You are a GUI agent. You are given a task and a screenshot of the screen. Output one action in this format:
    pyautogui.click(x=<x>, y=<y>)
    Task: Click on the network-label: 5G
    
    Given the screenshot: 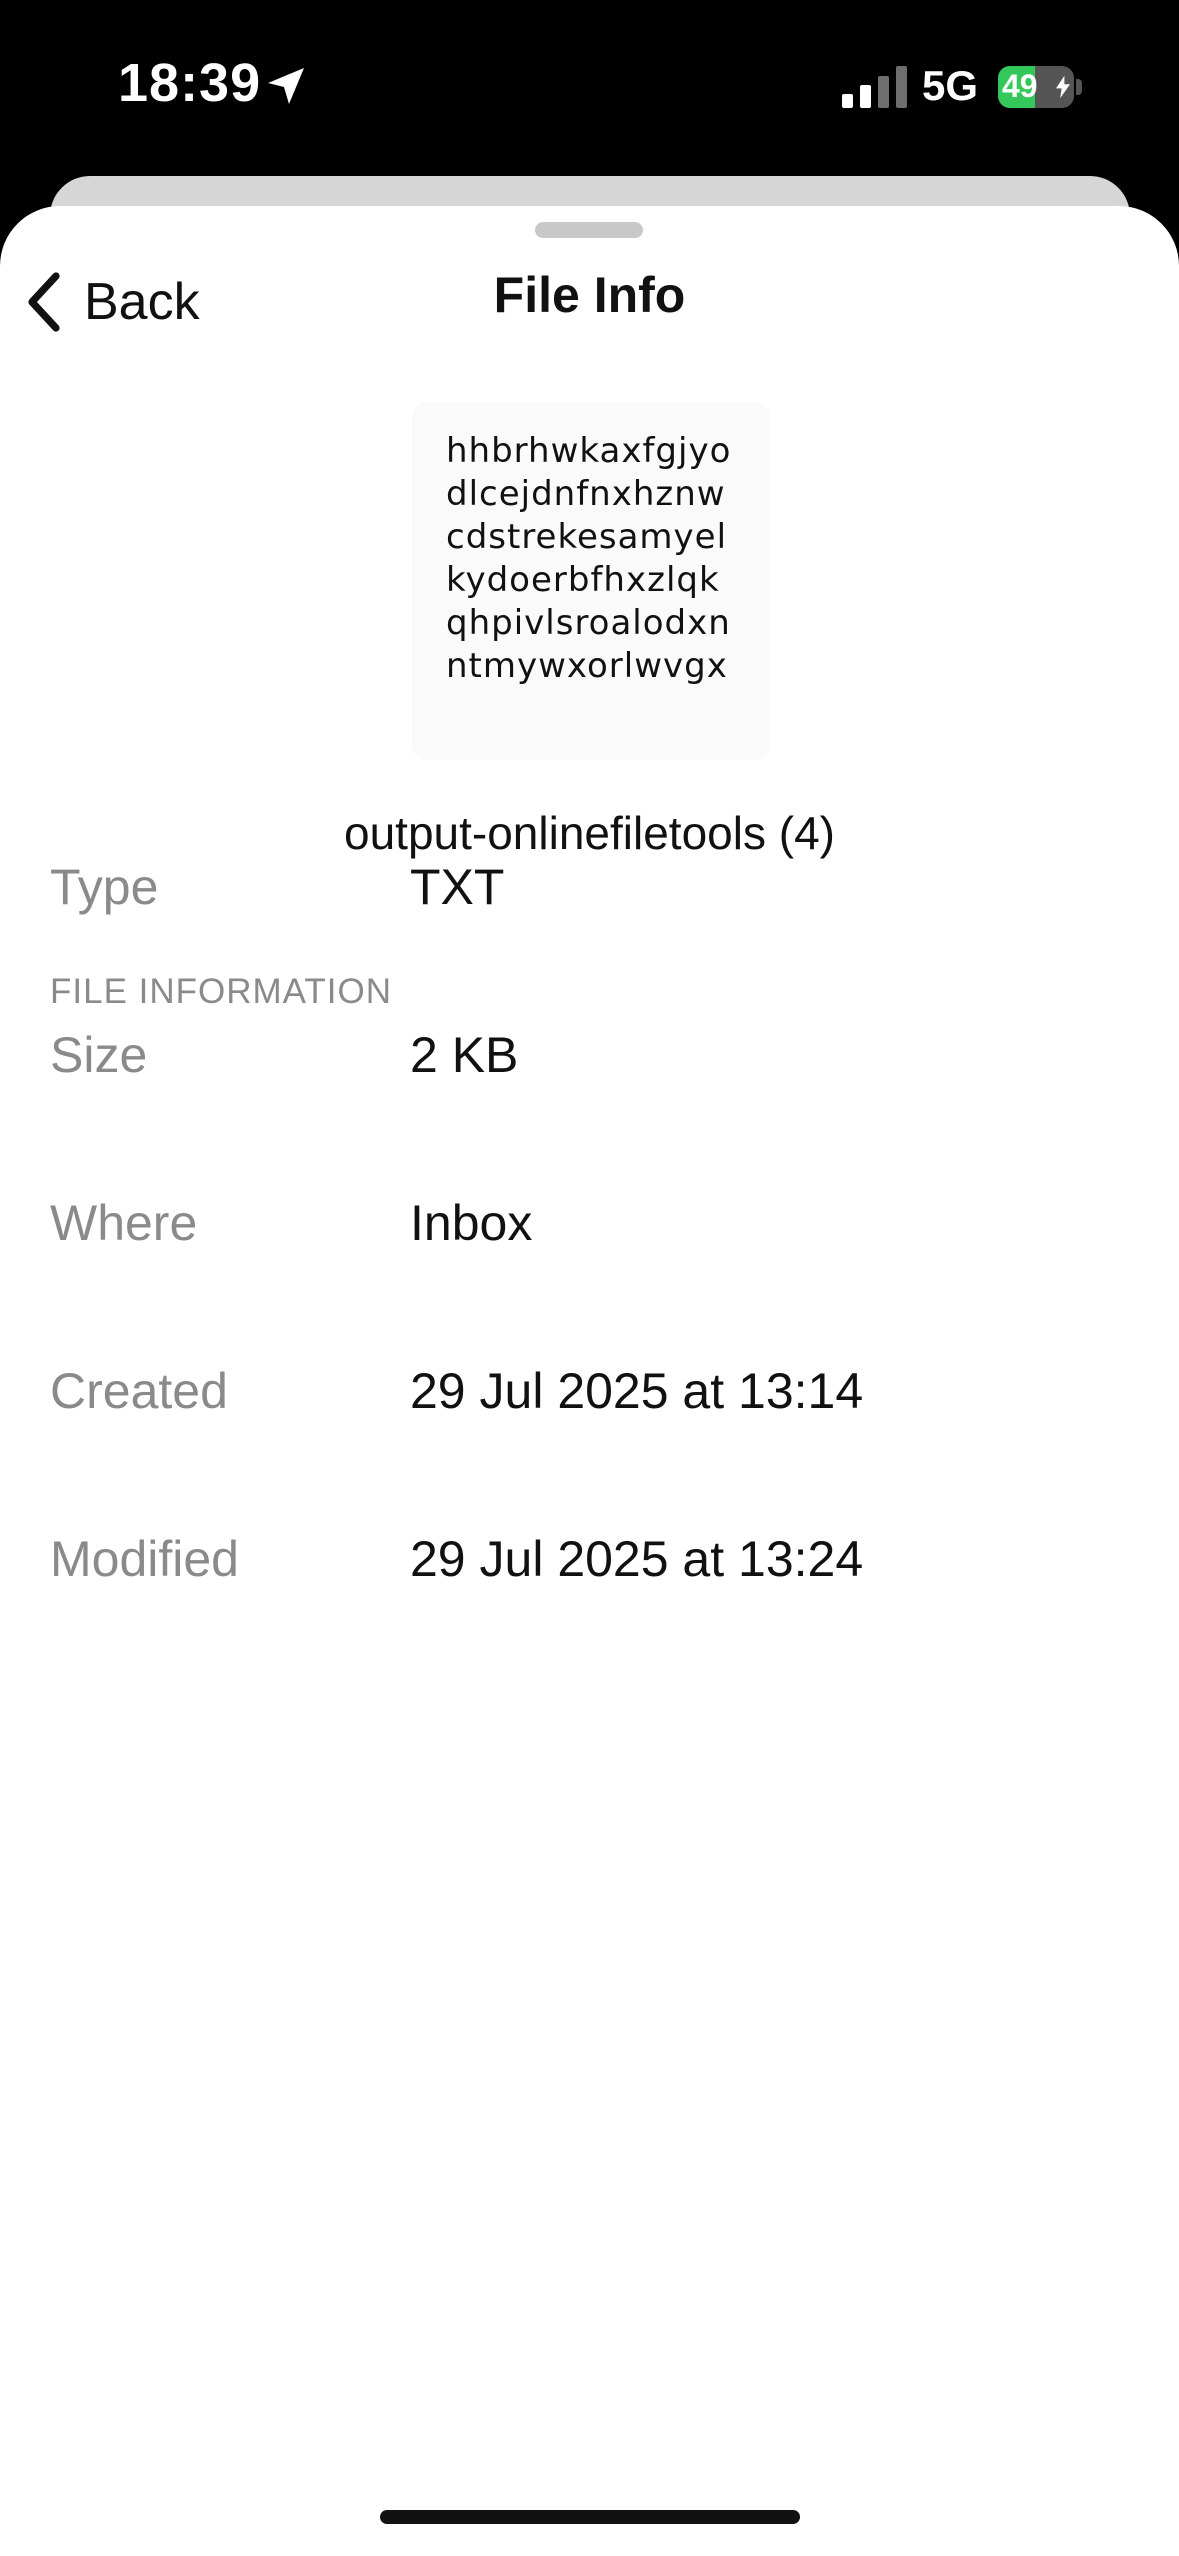 What is the action you would take?
    pyautogui.click(x=950, y=85)
    